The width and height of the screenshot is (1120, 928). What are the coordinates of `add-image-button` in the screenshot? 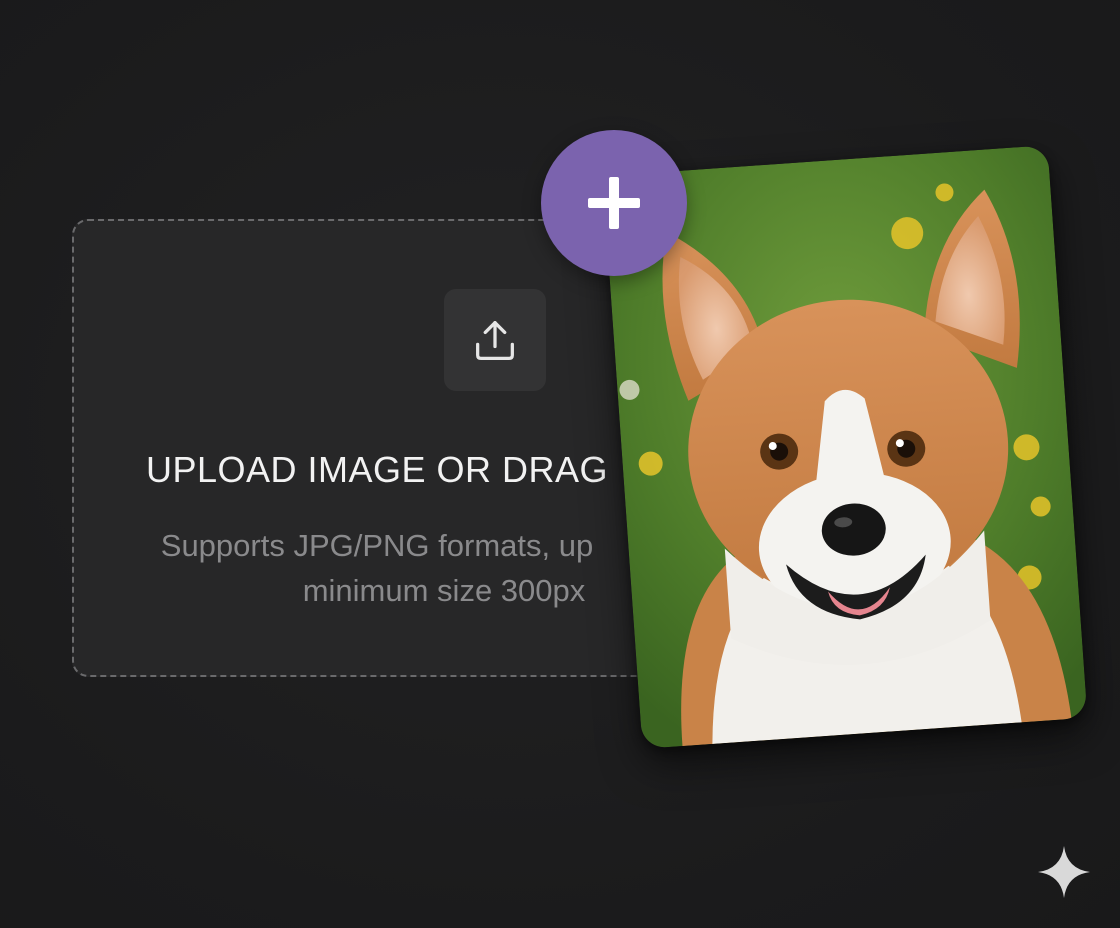 It's located at (614, 203).